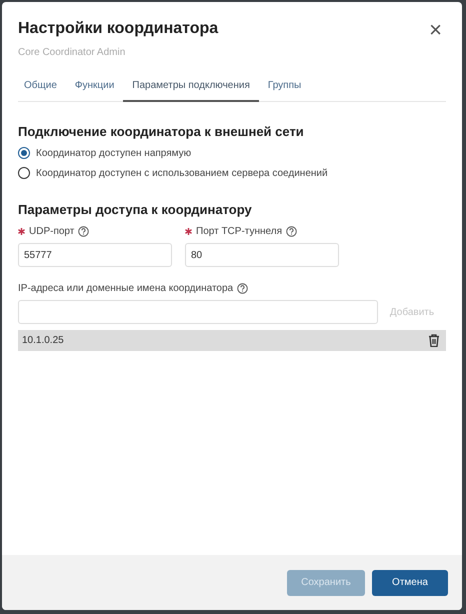 The height and width of the screenshot is (614, 466). What do you see at coordinates (191, 87) in the screenshot?
I see `tab: Параметры подключения` at bounding box center [191, 87].